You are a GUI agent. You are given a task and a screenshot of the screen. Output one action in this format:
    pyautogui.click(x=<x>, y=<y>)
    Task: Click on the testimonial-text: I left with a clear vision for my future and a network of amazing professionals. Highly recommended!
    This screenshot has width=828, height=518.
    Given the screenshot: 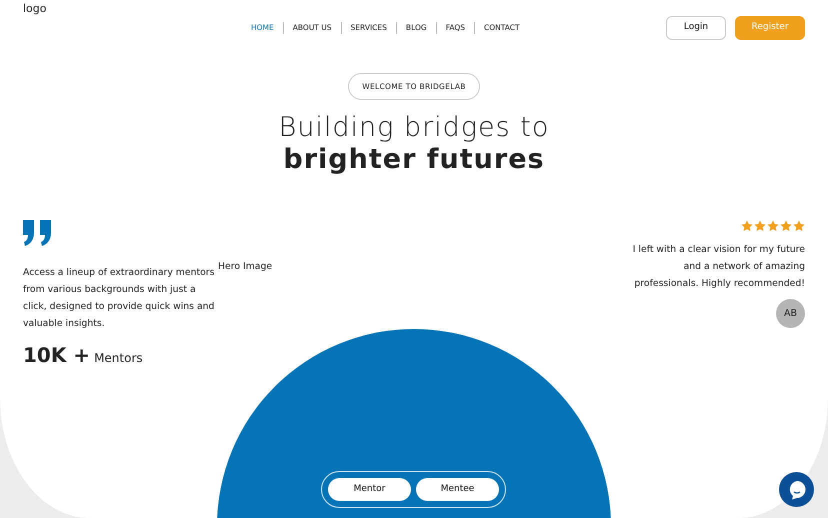 What is the action you would take?
    pyautogui.click(x=718, y=267)
    